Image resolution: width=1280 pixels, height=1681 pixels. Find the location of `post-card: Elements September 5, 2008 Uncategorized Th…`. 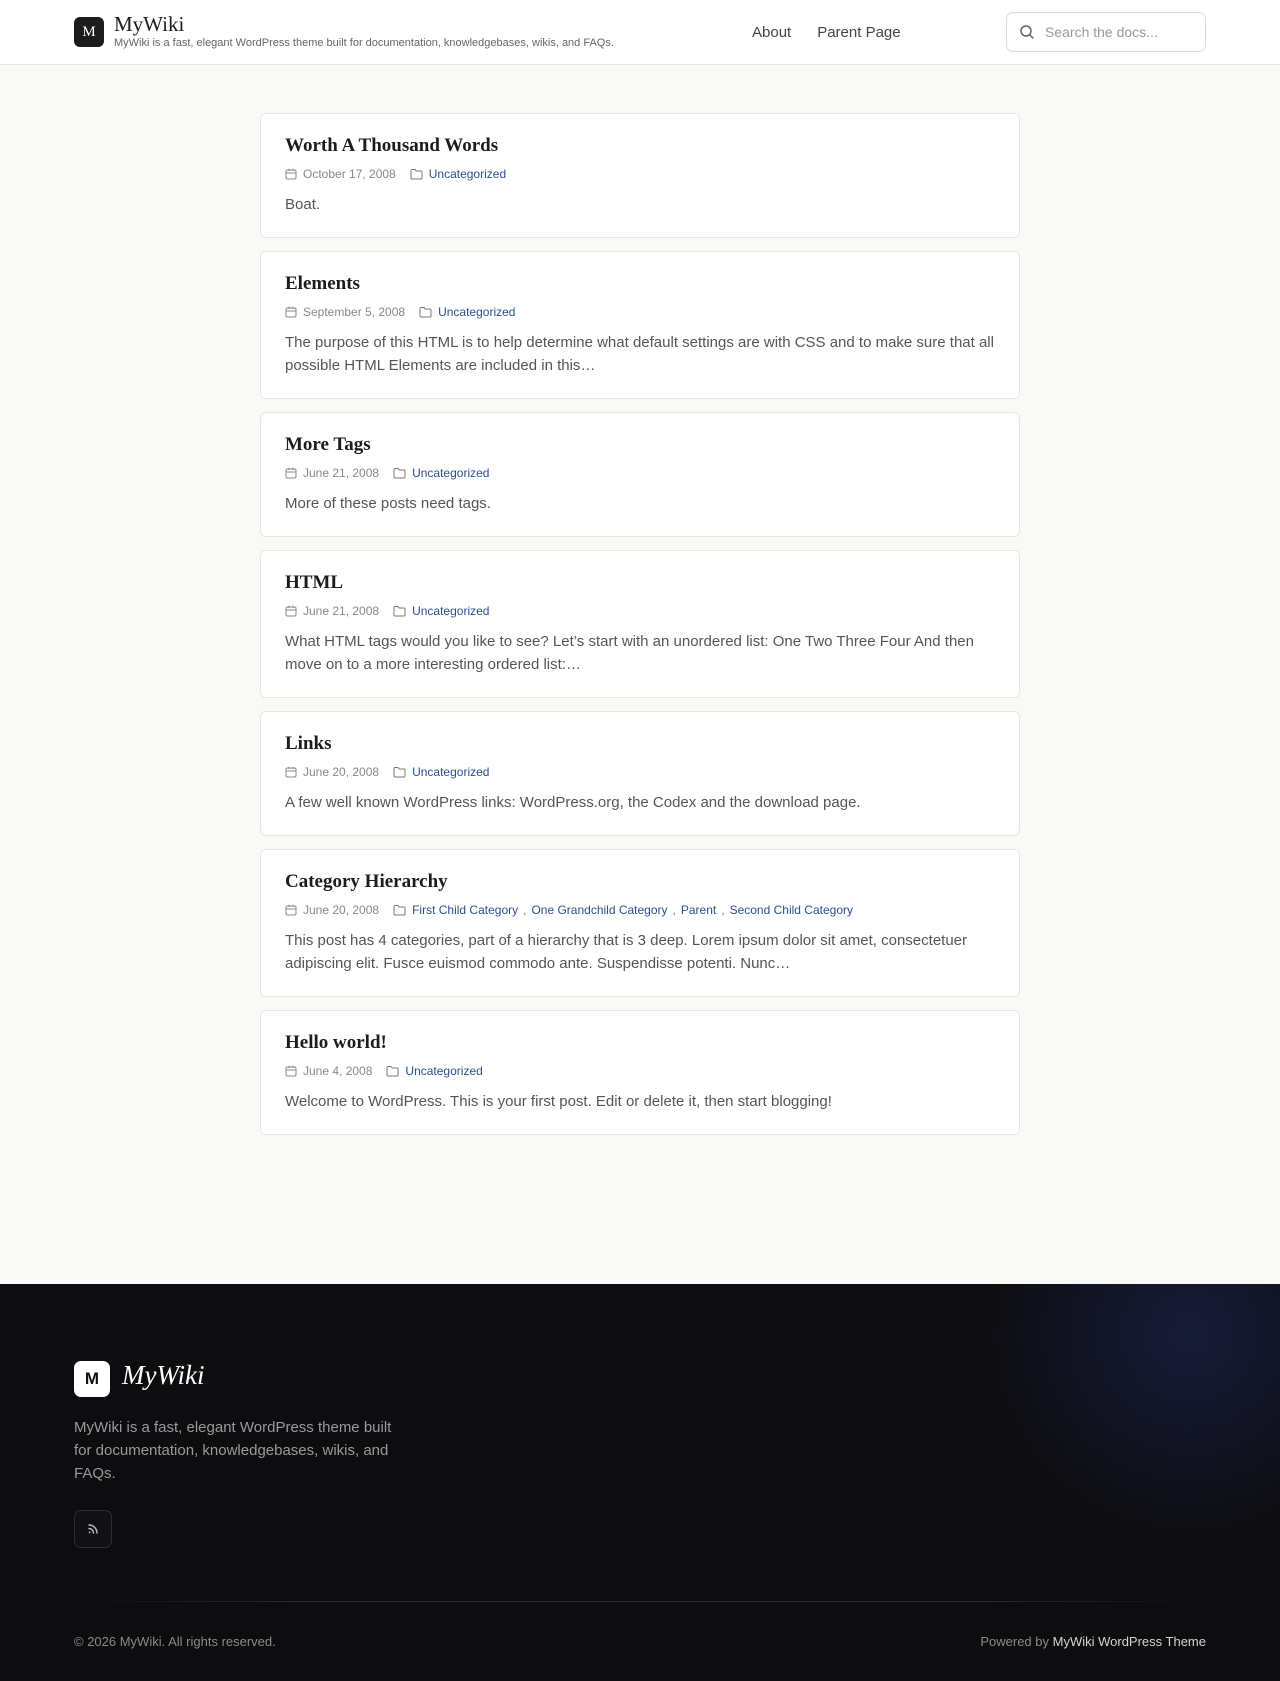

post-card: Elements September 5, 2008 Uncategorized Th… is located at coordinates (640, 325).